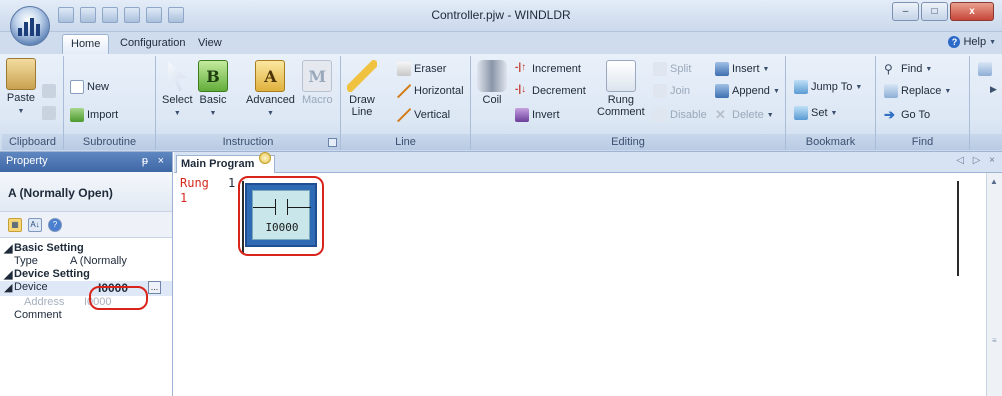 This screenshot has height=396, width=1002. Describe the element at coordinates (332, 142) in the screenshot. I see `dialog-launcher-icon` at that location.